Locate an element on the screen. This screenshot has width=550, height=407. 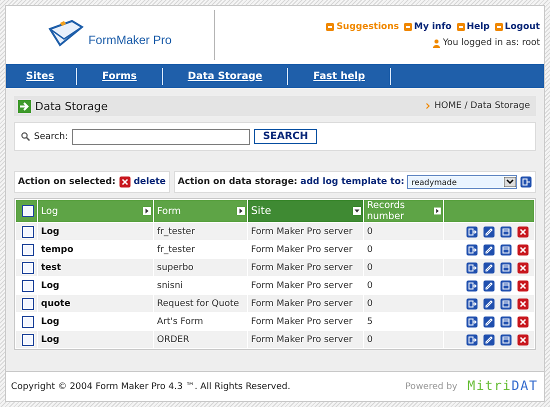
search-label: Search: is located at coordinates (51, 137).